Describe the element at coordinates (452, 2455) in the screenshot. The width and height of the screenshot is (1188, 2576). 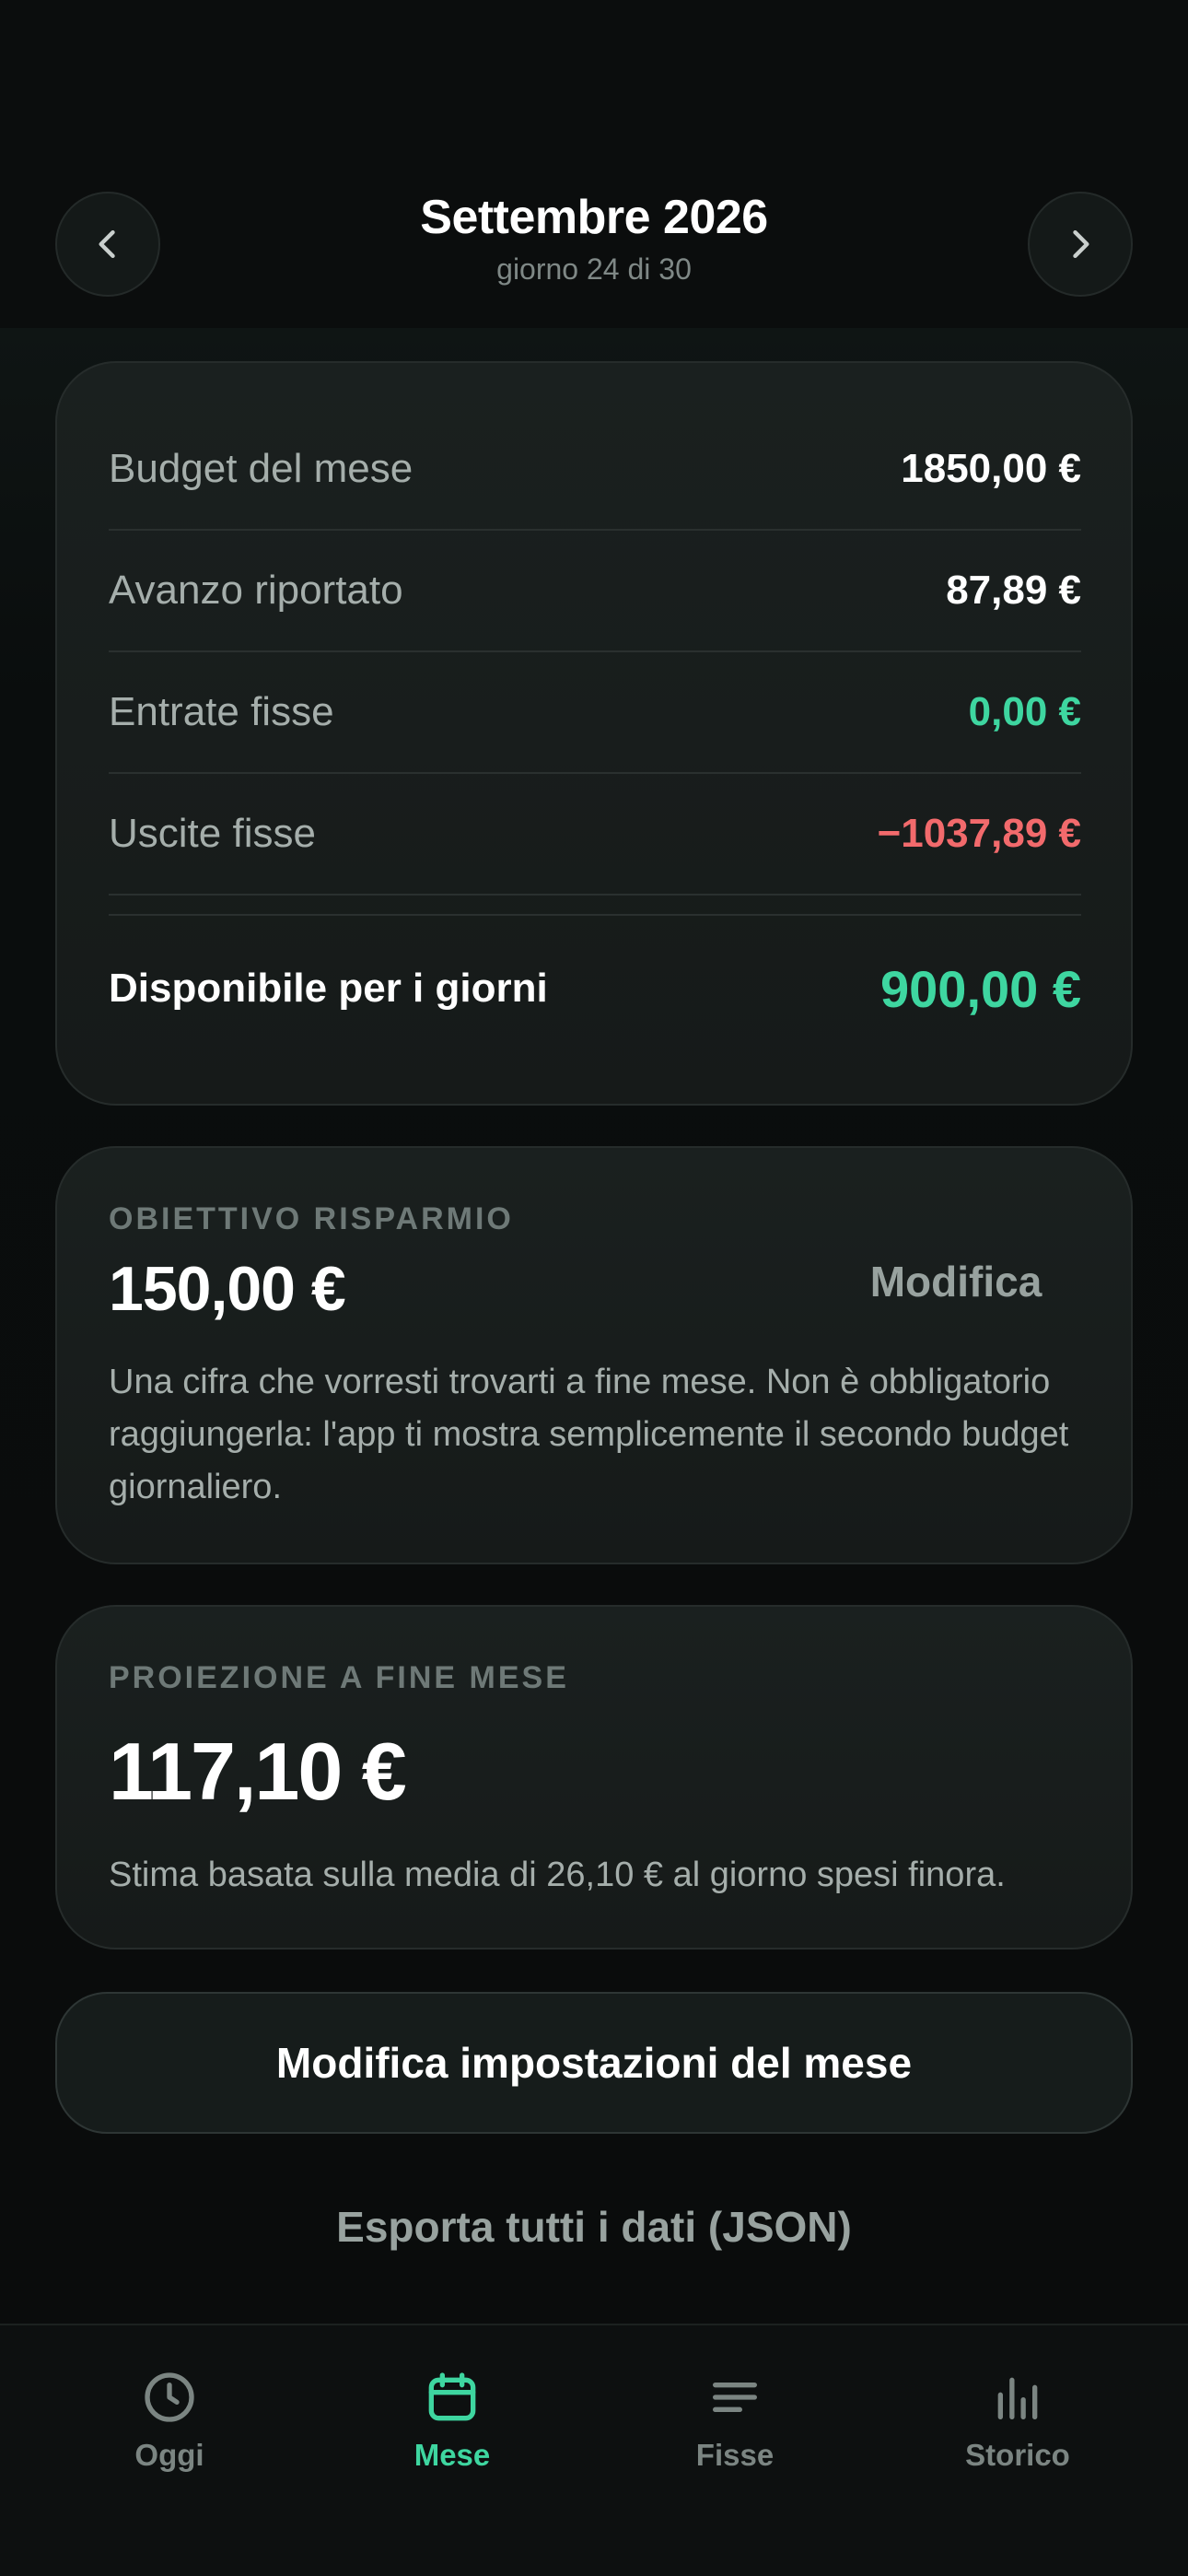
I see `tab-label: Mese` at that location.